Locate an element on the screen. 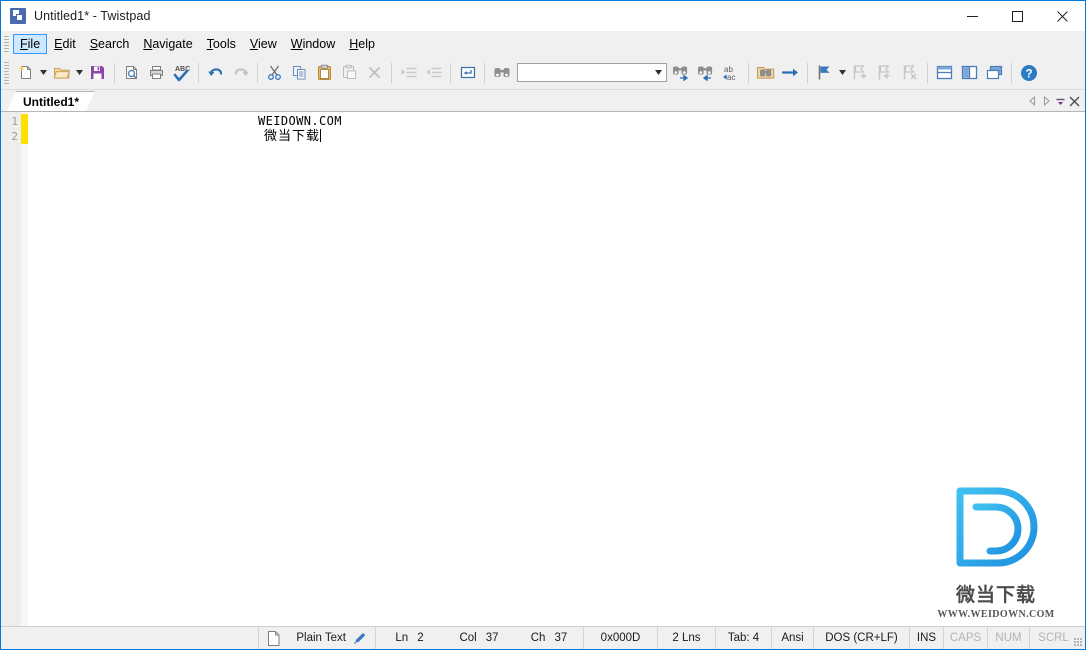 This screenshot has height=650, width=1086. modified-marker is located at coordinates (24, 129).